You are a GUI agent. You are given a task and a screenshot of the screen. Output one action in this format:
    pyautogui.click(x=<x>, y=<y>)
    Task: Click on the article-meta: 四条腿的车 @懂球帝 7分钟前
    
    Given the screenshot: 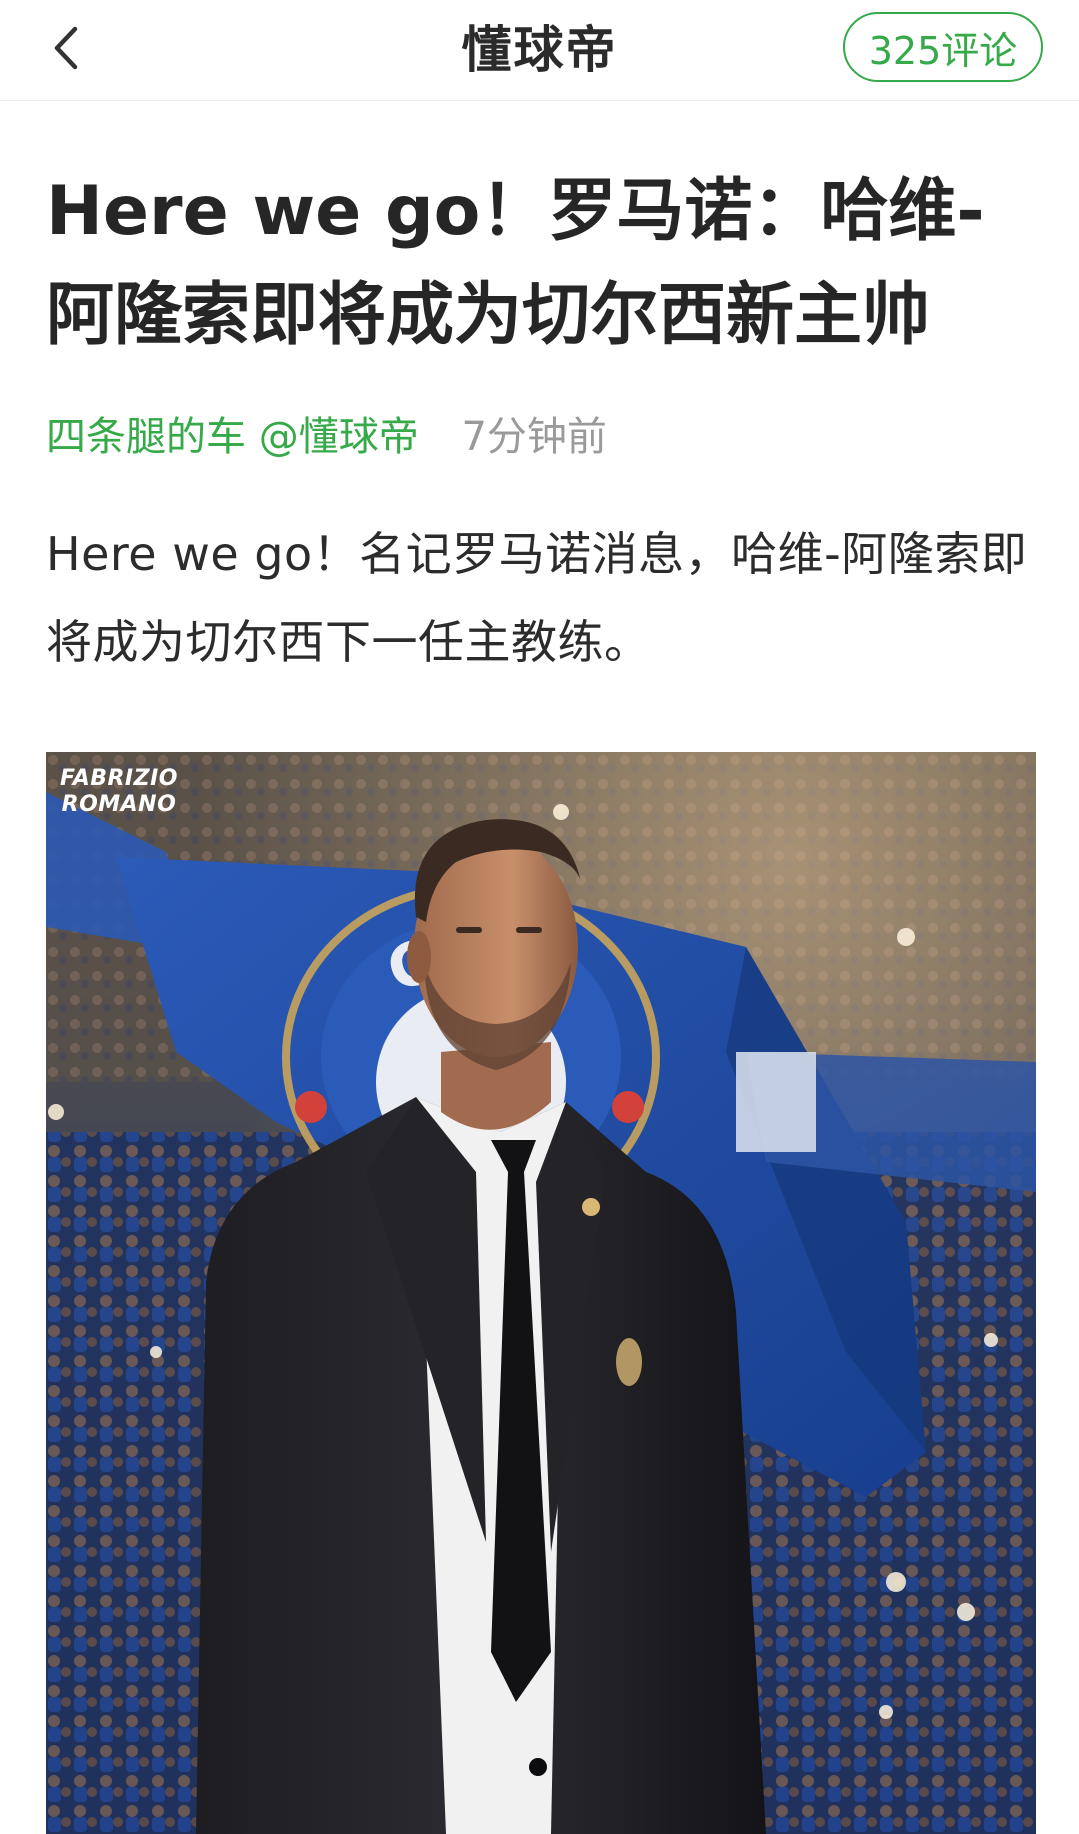 What is the action you would take?
    pyautogui.click(x=541, y=437)
    